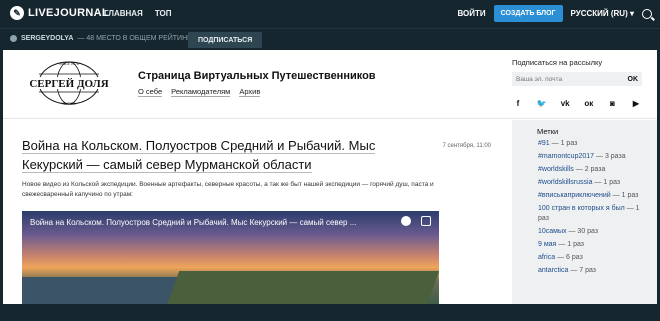  I want to click on tags-title: Метки, so click(548, 131).